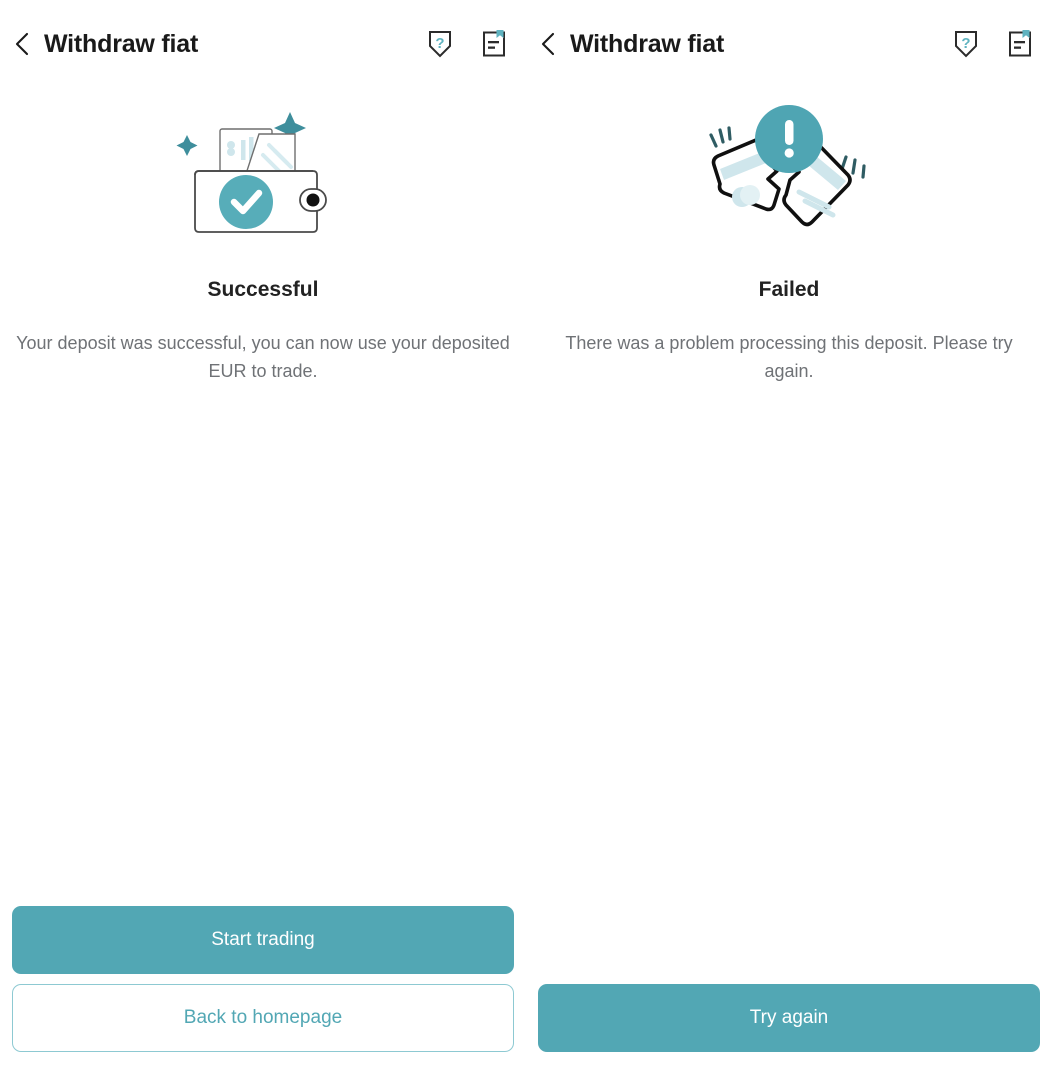  Describe the element at coordinates (789, 1018) in the screenshot. I see `try-again-button: Try again` at that location.